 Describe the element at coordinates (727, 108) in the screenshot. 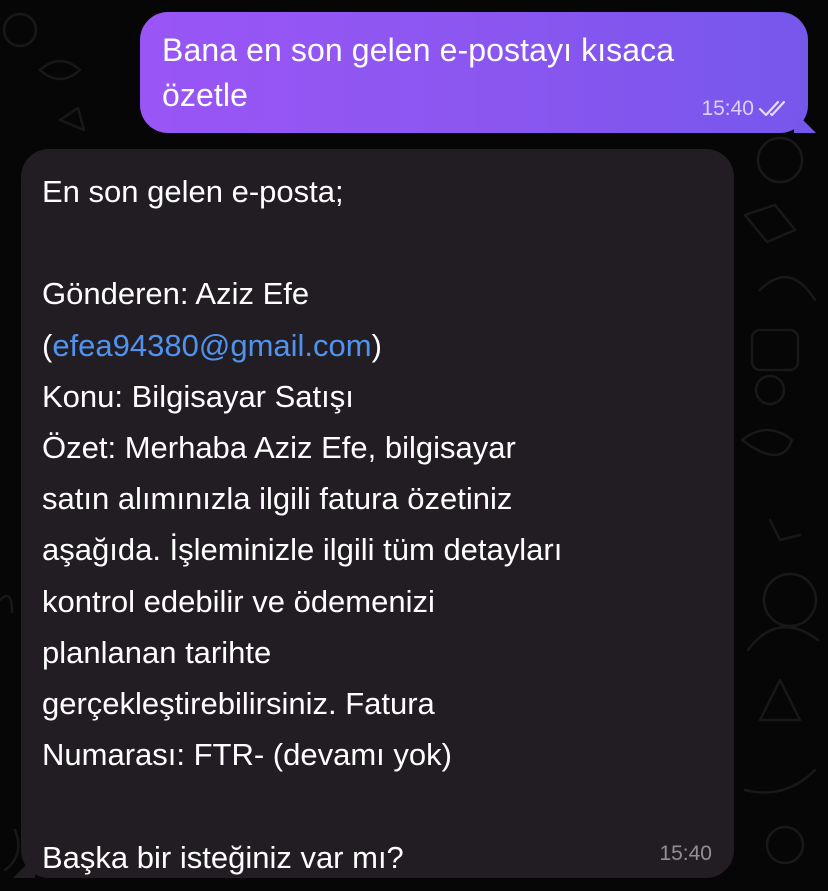

I see `outgoing-message-time: 15:40` at that location.